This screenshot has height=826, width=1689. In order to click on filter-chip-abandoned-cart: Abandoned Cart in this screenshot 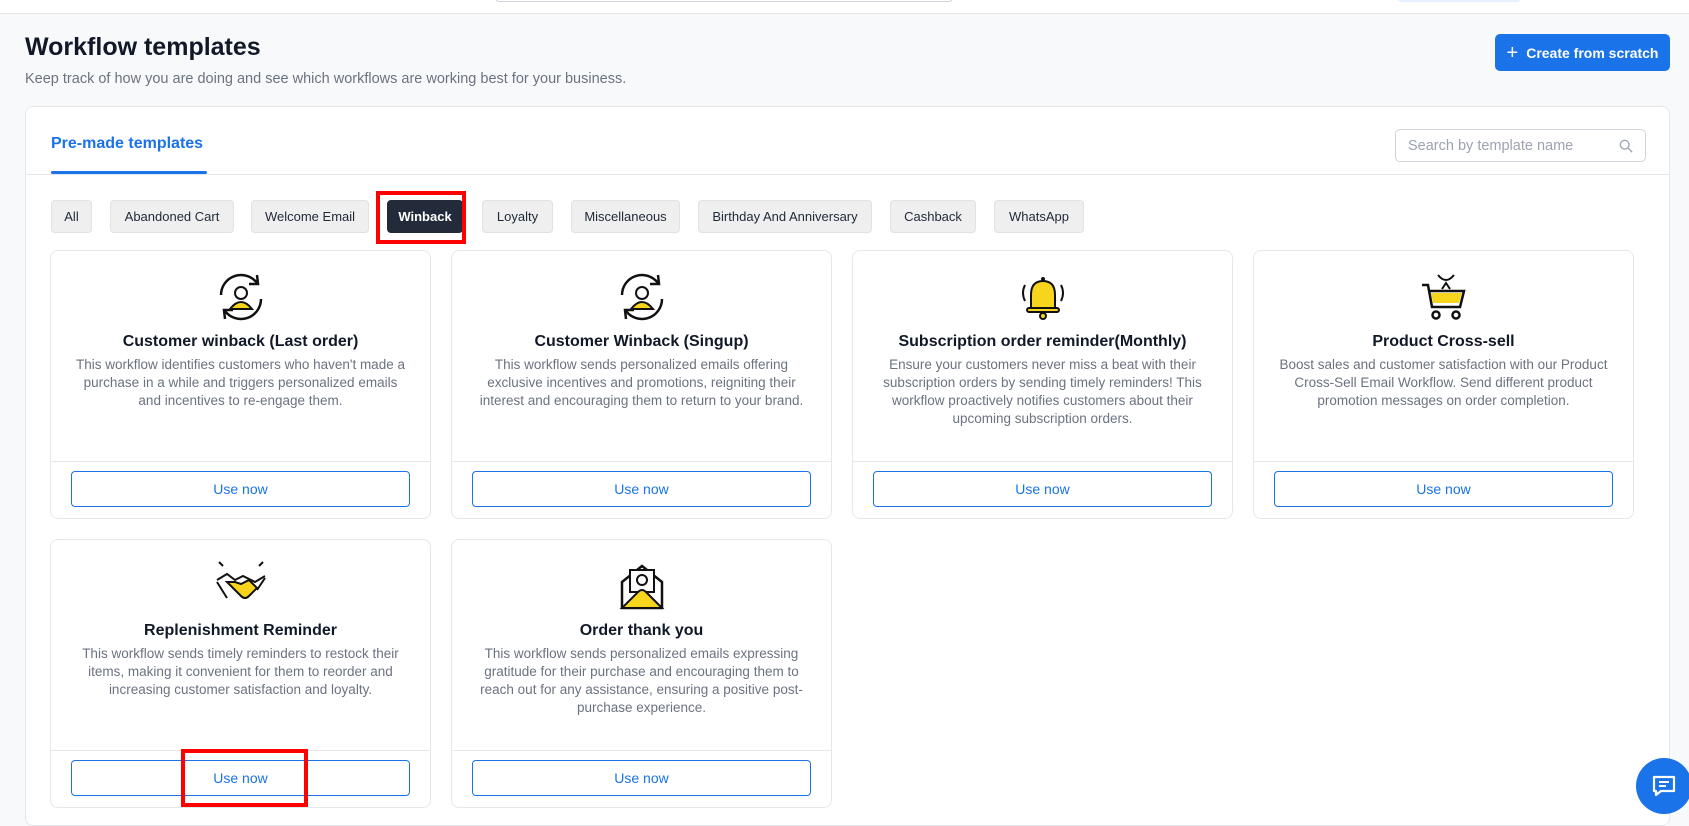, I will do `click(172, 216)`.